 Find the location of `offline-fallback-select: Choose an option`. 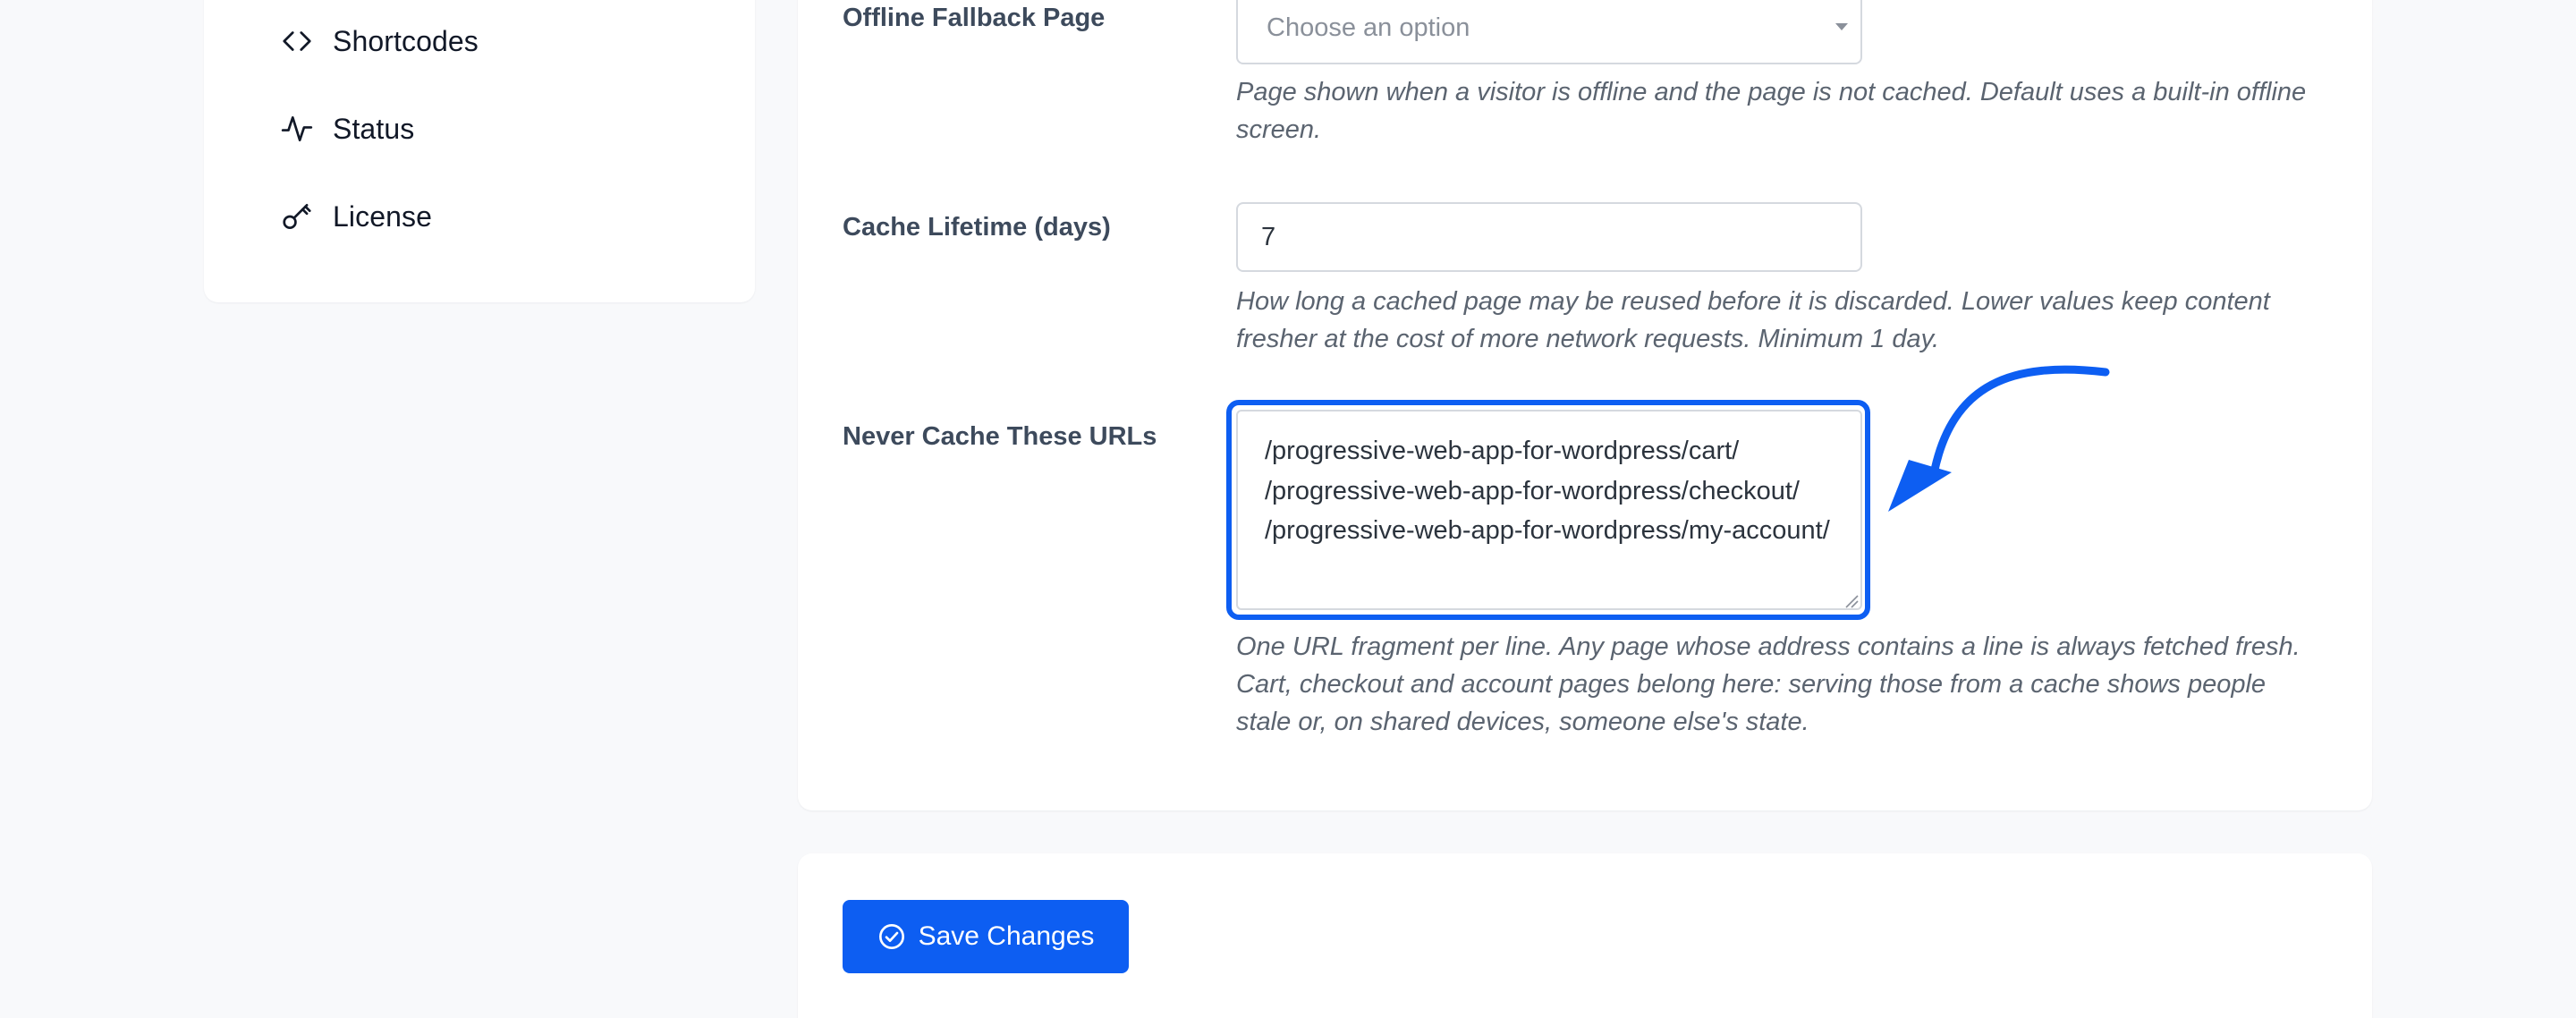

offline-fallback-select: Choose an option is located at coordinates (1549, 32).